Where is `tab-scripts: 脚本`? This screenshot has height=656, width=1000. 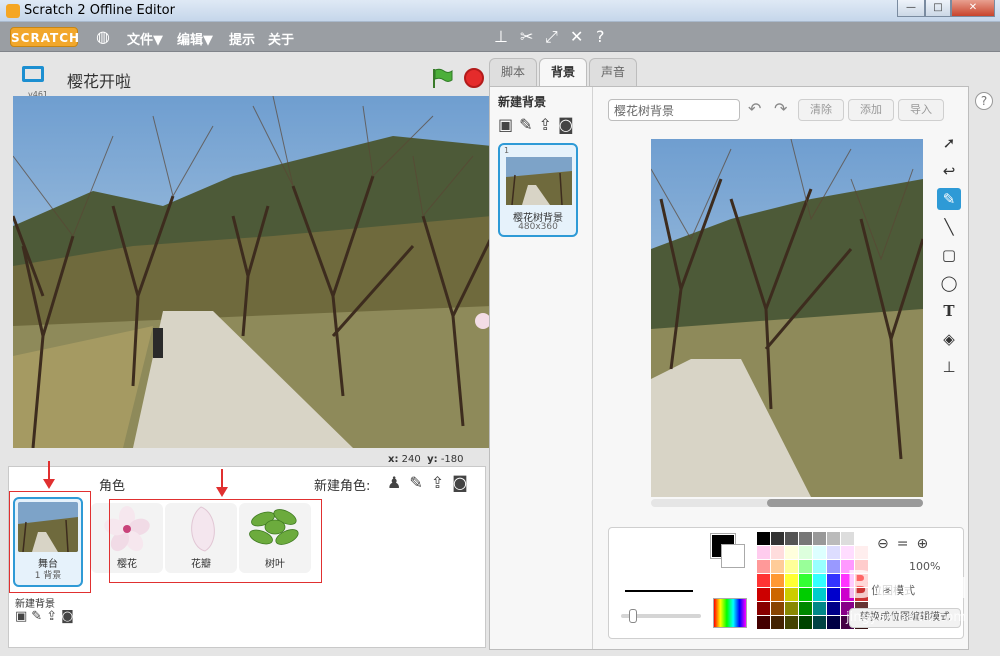
tab-scripts: 脚本 is located at coordinates (513, 72).